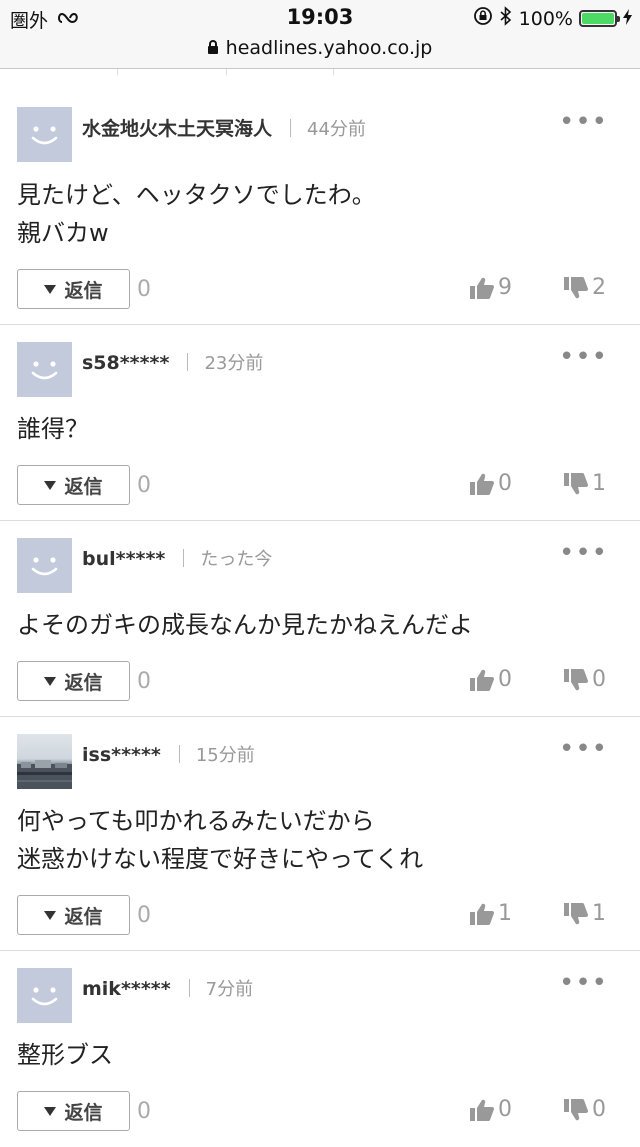  Describe the element at coordinates (125, 363) in the screenshot. I see `author-name: s58*****` at that location.